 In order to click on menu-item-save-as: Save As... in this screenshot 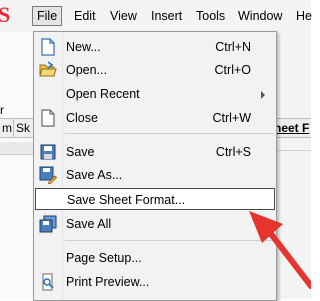, I will do `click(155, 175)`.